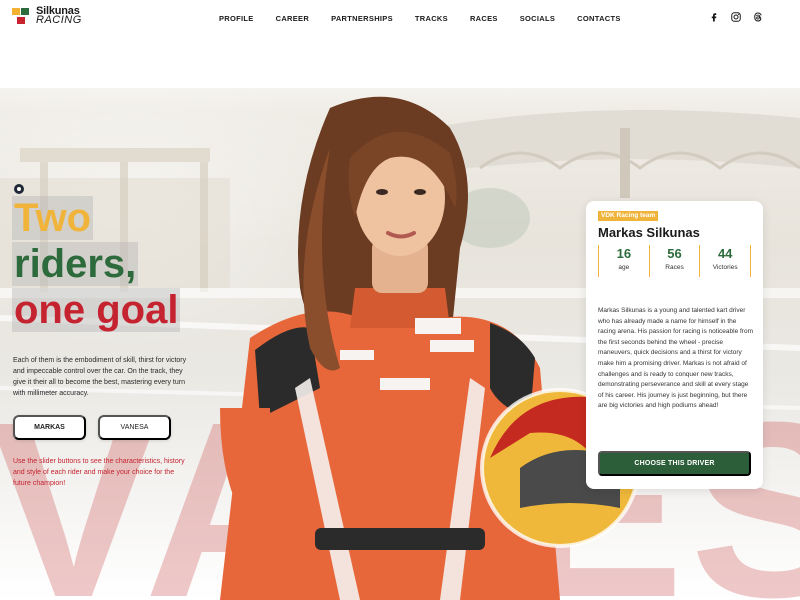  What do you see at coordinates (649, 232) in the screenshot?
I see `driver-name: Markas Silkunas` at bounding box center [649, 232].